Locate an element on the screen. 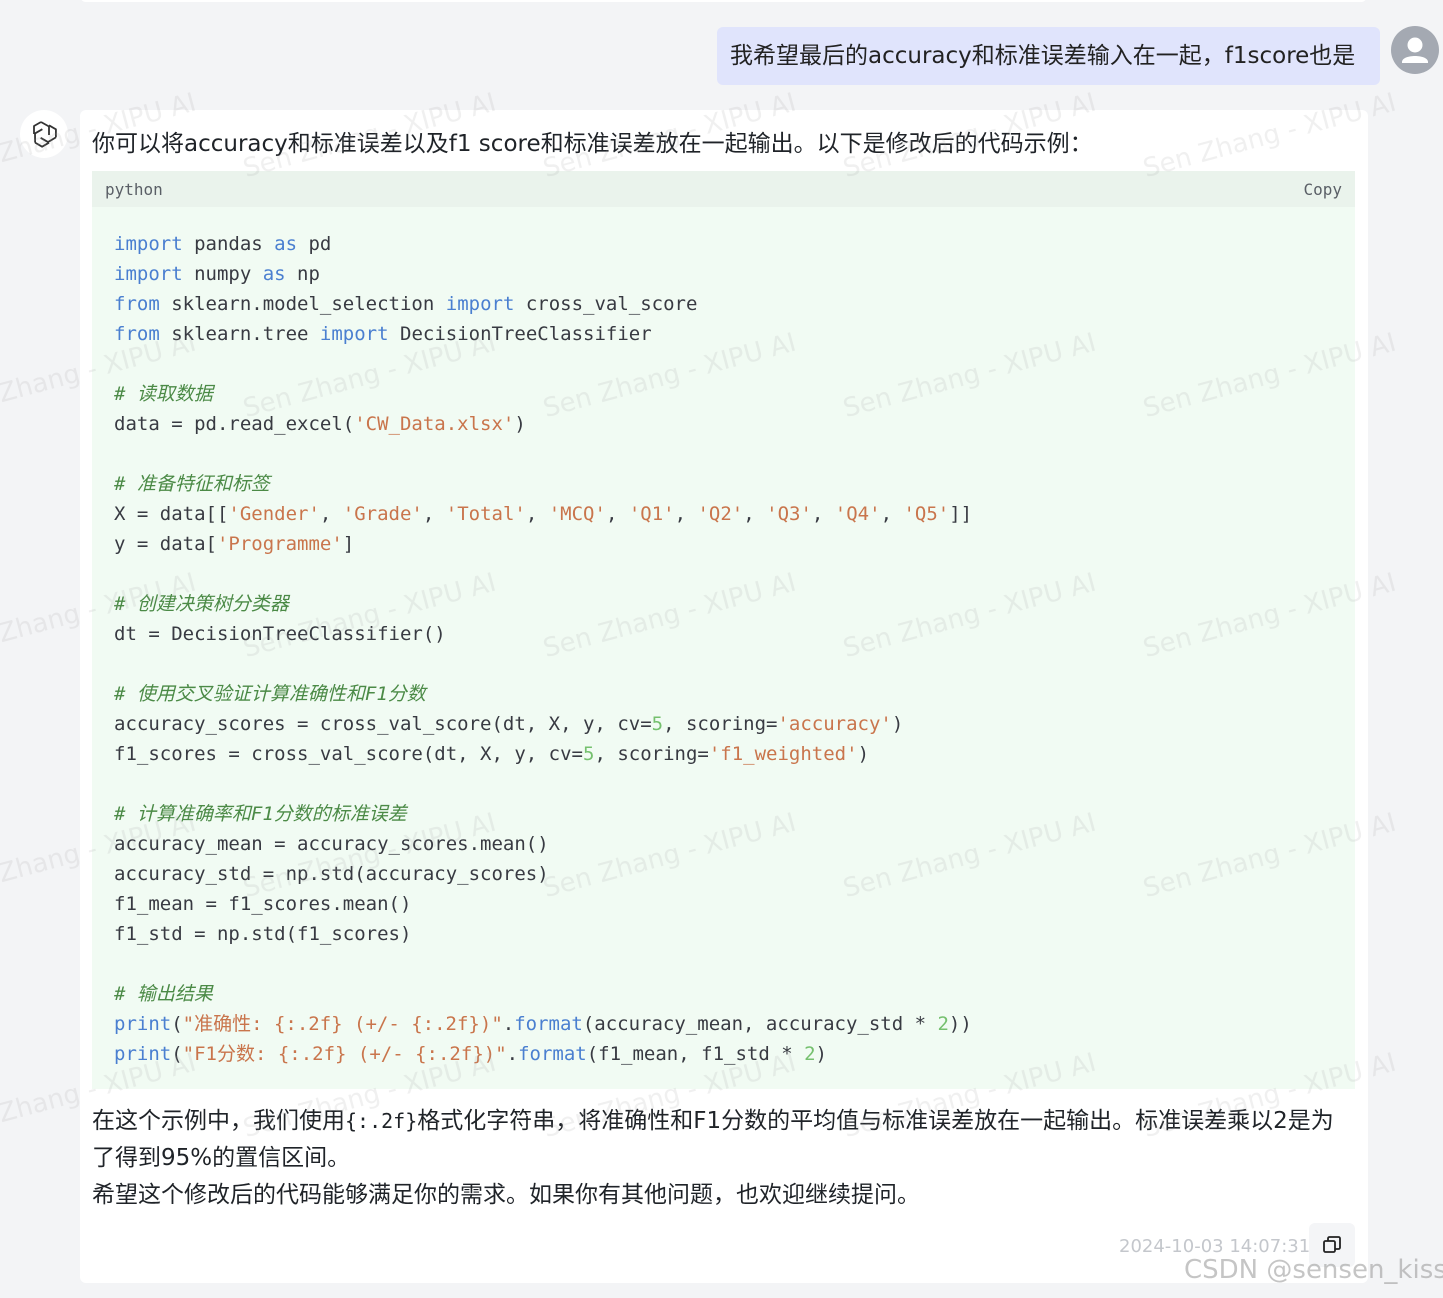 The image size is (1443, 1298). code-token: f1_std = np.std(f1_scores) is located at coordinates (263, 934).